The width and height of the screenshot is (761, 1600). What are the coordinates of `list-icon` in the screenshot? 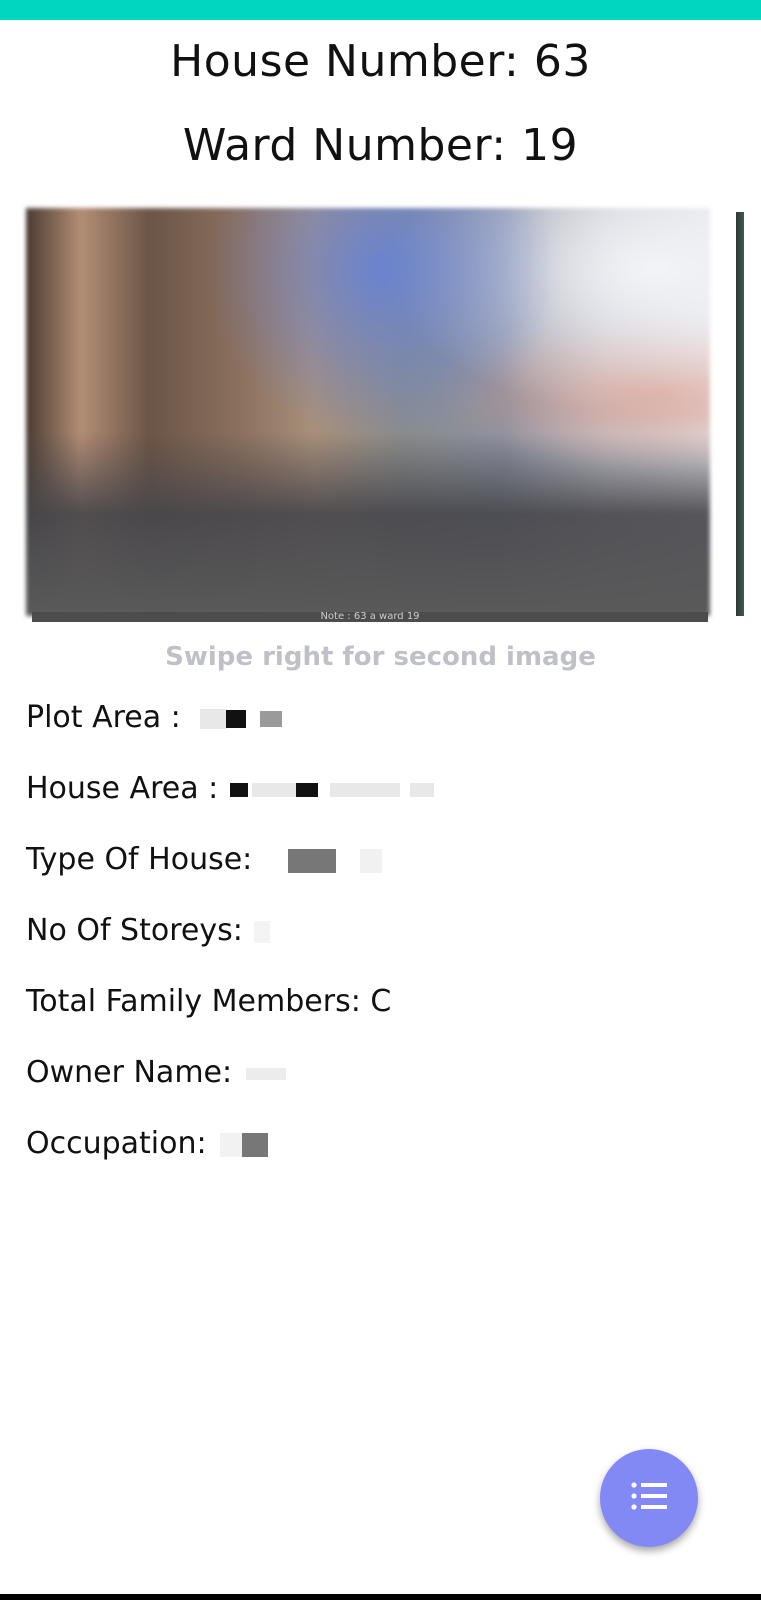 It's located at (649, 1498).